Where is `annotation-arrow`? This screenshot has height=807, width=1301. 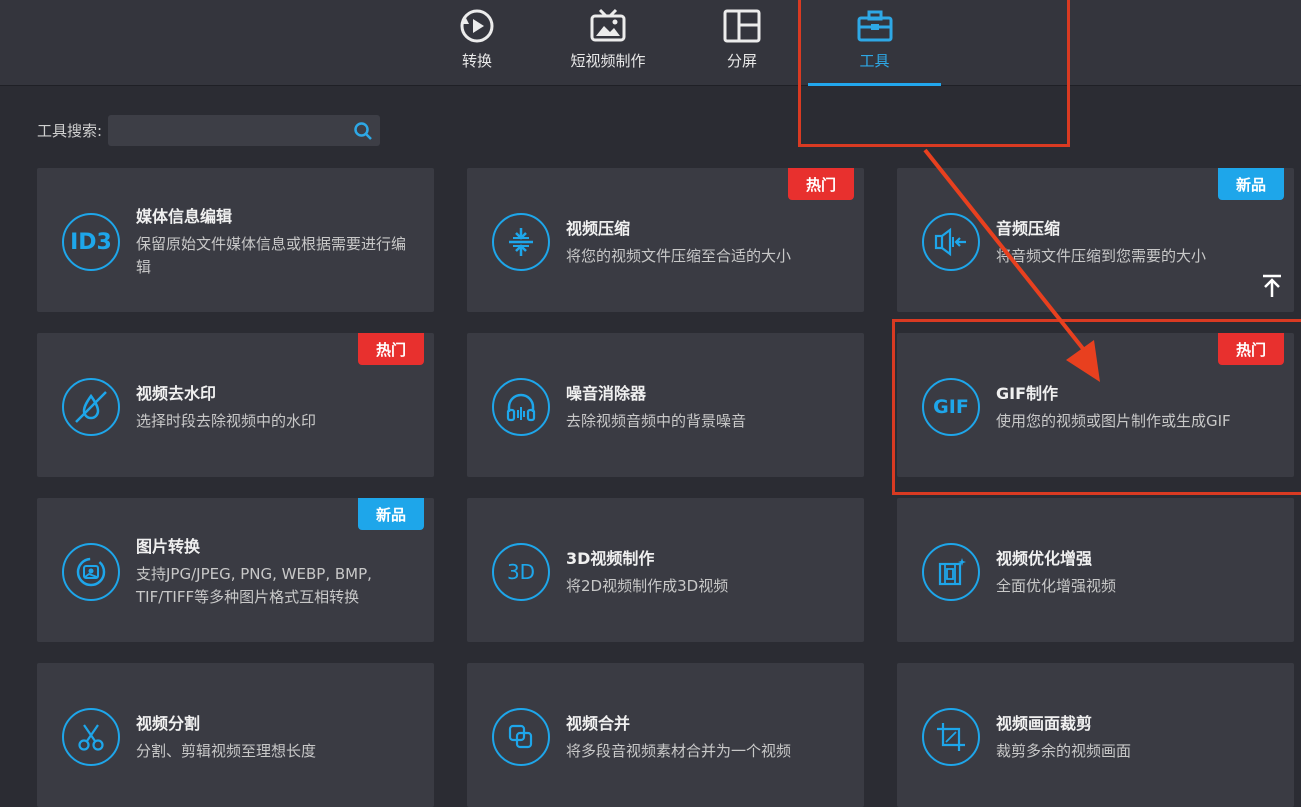 annotation-arrow is located at coordinates (1011, 265).